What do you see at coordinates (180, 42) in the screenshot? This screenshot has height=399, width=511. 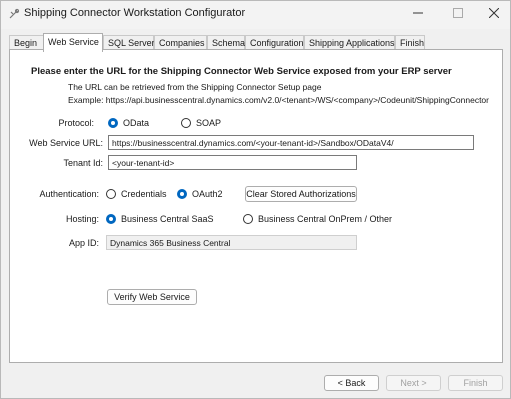 I see `tab-companies: Companies` at bounding box center [180, 42].